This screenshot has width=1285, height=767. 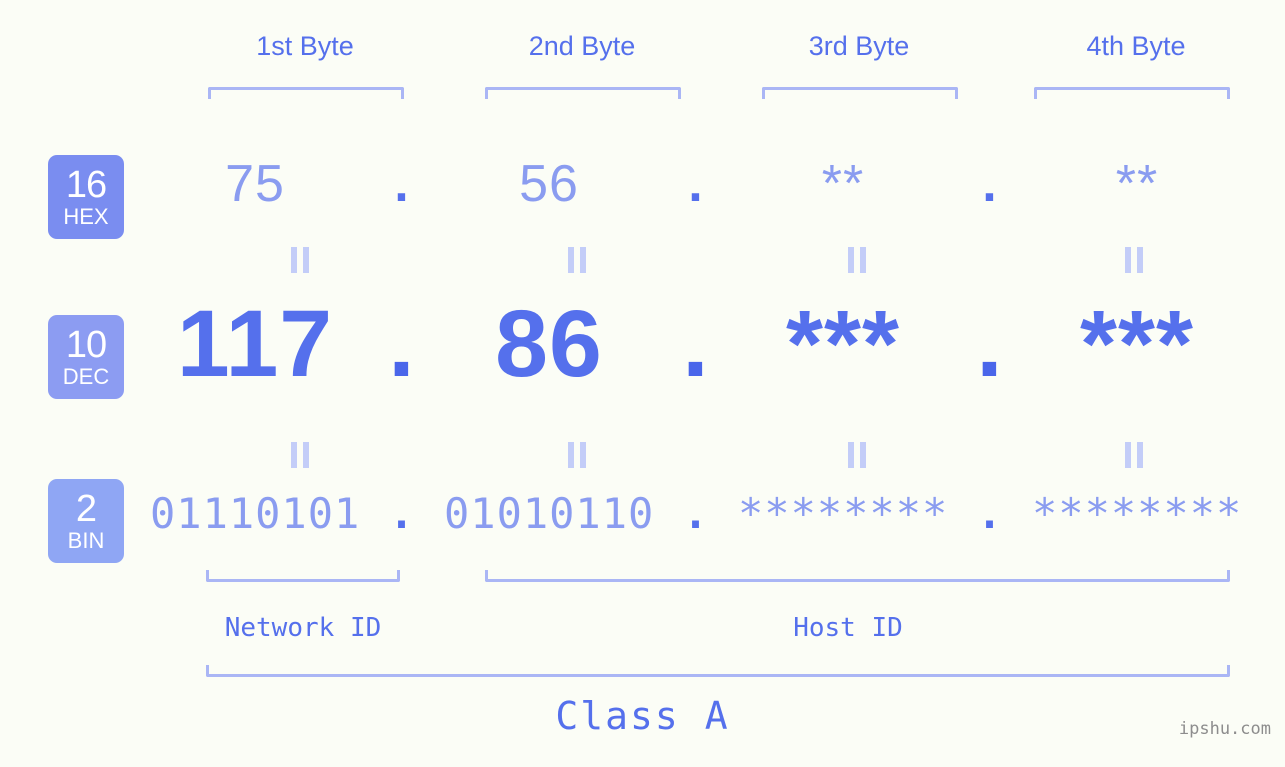 I want to click on class-bracket, so click(x=718, y=671).